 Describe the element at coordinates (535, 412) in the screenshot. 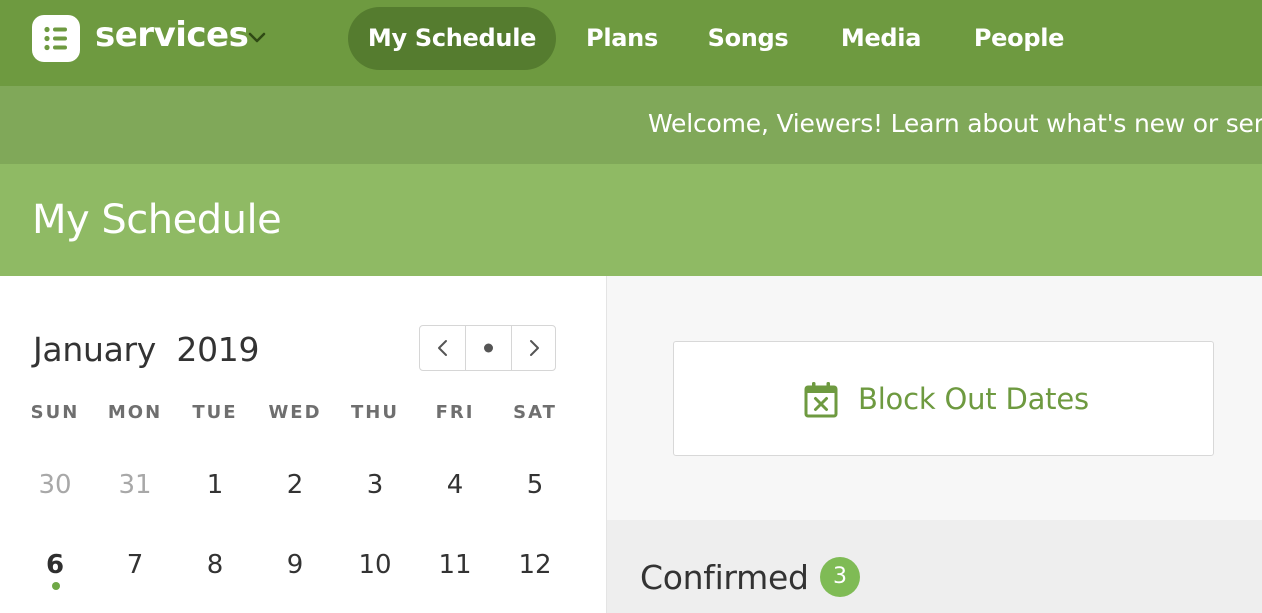

I see `weekday-header: SAT` at that location.